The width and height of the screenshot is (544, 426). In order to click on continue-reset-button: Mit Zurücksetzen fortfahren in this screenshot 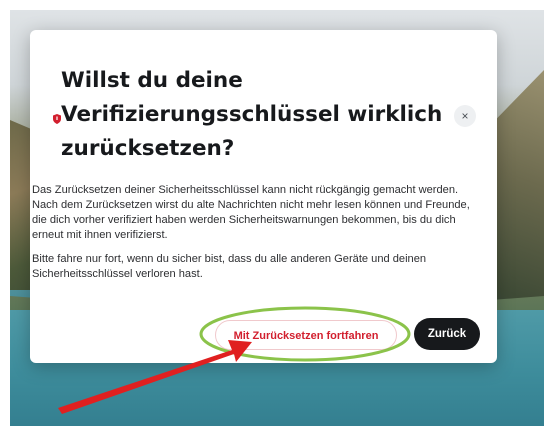, I will do `click(306, 335)`.